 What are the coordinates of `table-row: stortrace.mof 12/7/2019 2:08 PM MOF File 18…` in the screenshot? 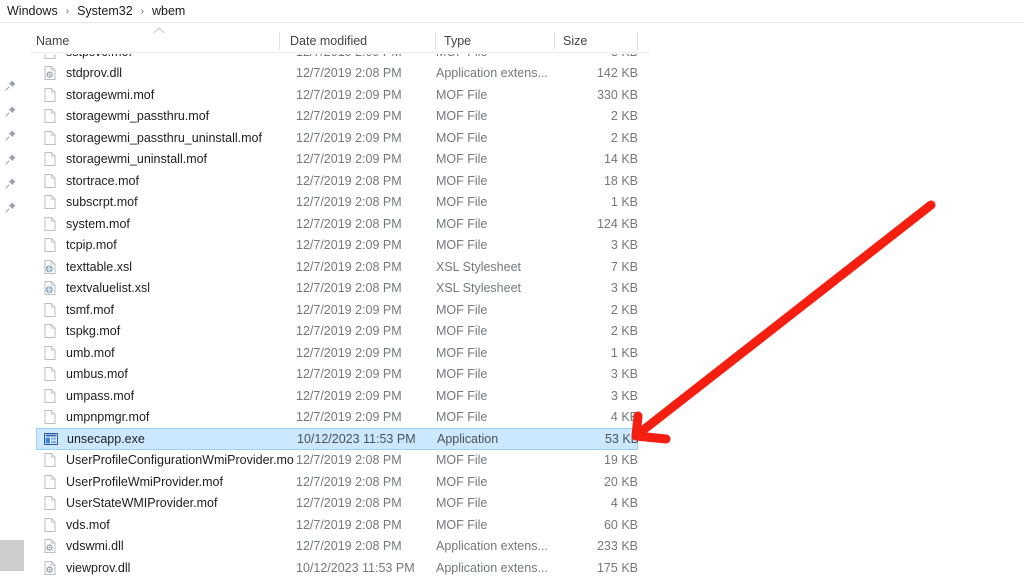 It's located at (337, 180).